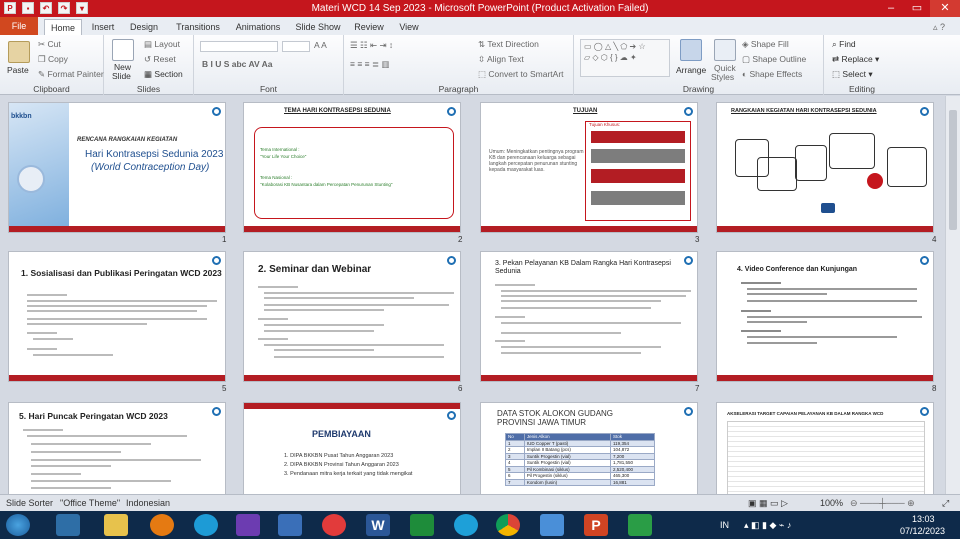 This screenshot has width=960, height=539. What do you see at coordinates (162, 525) in the screenshot?
I see `firefox-icon` at bounding box center [162, 525].